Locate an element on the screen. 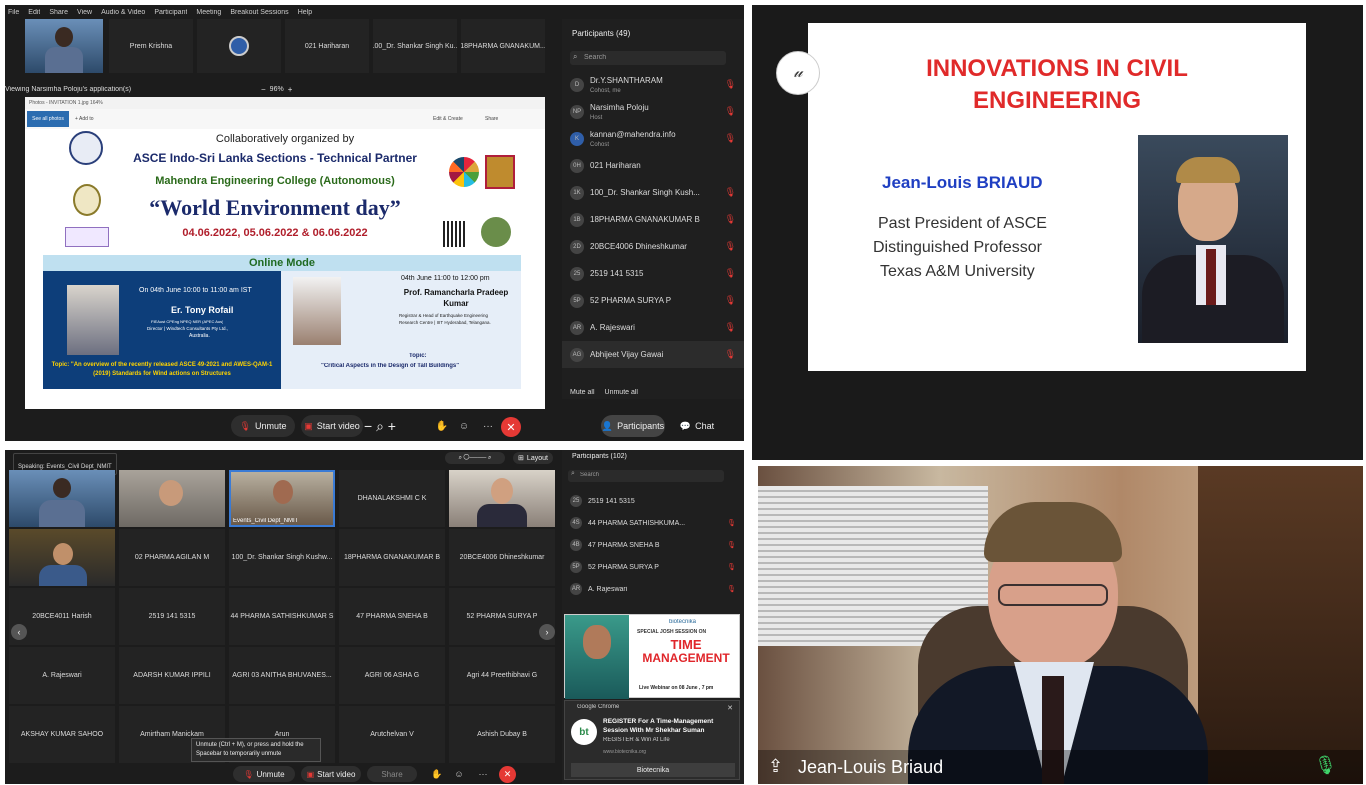  layout-button: ⊞ Layout is located at coordinates (533, 458).